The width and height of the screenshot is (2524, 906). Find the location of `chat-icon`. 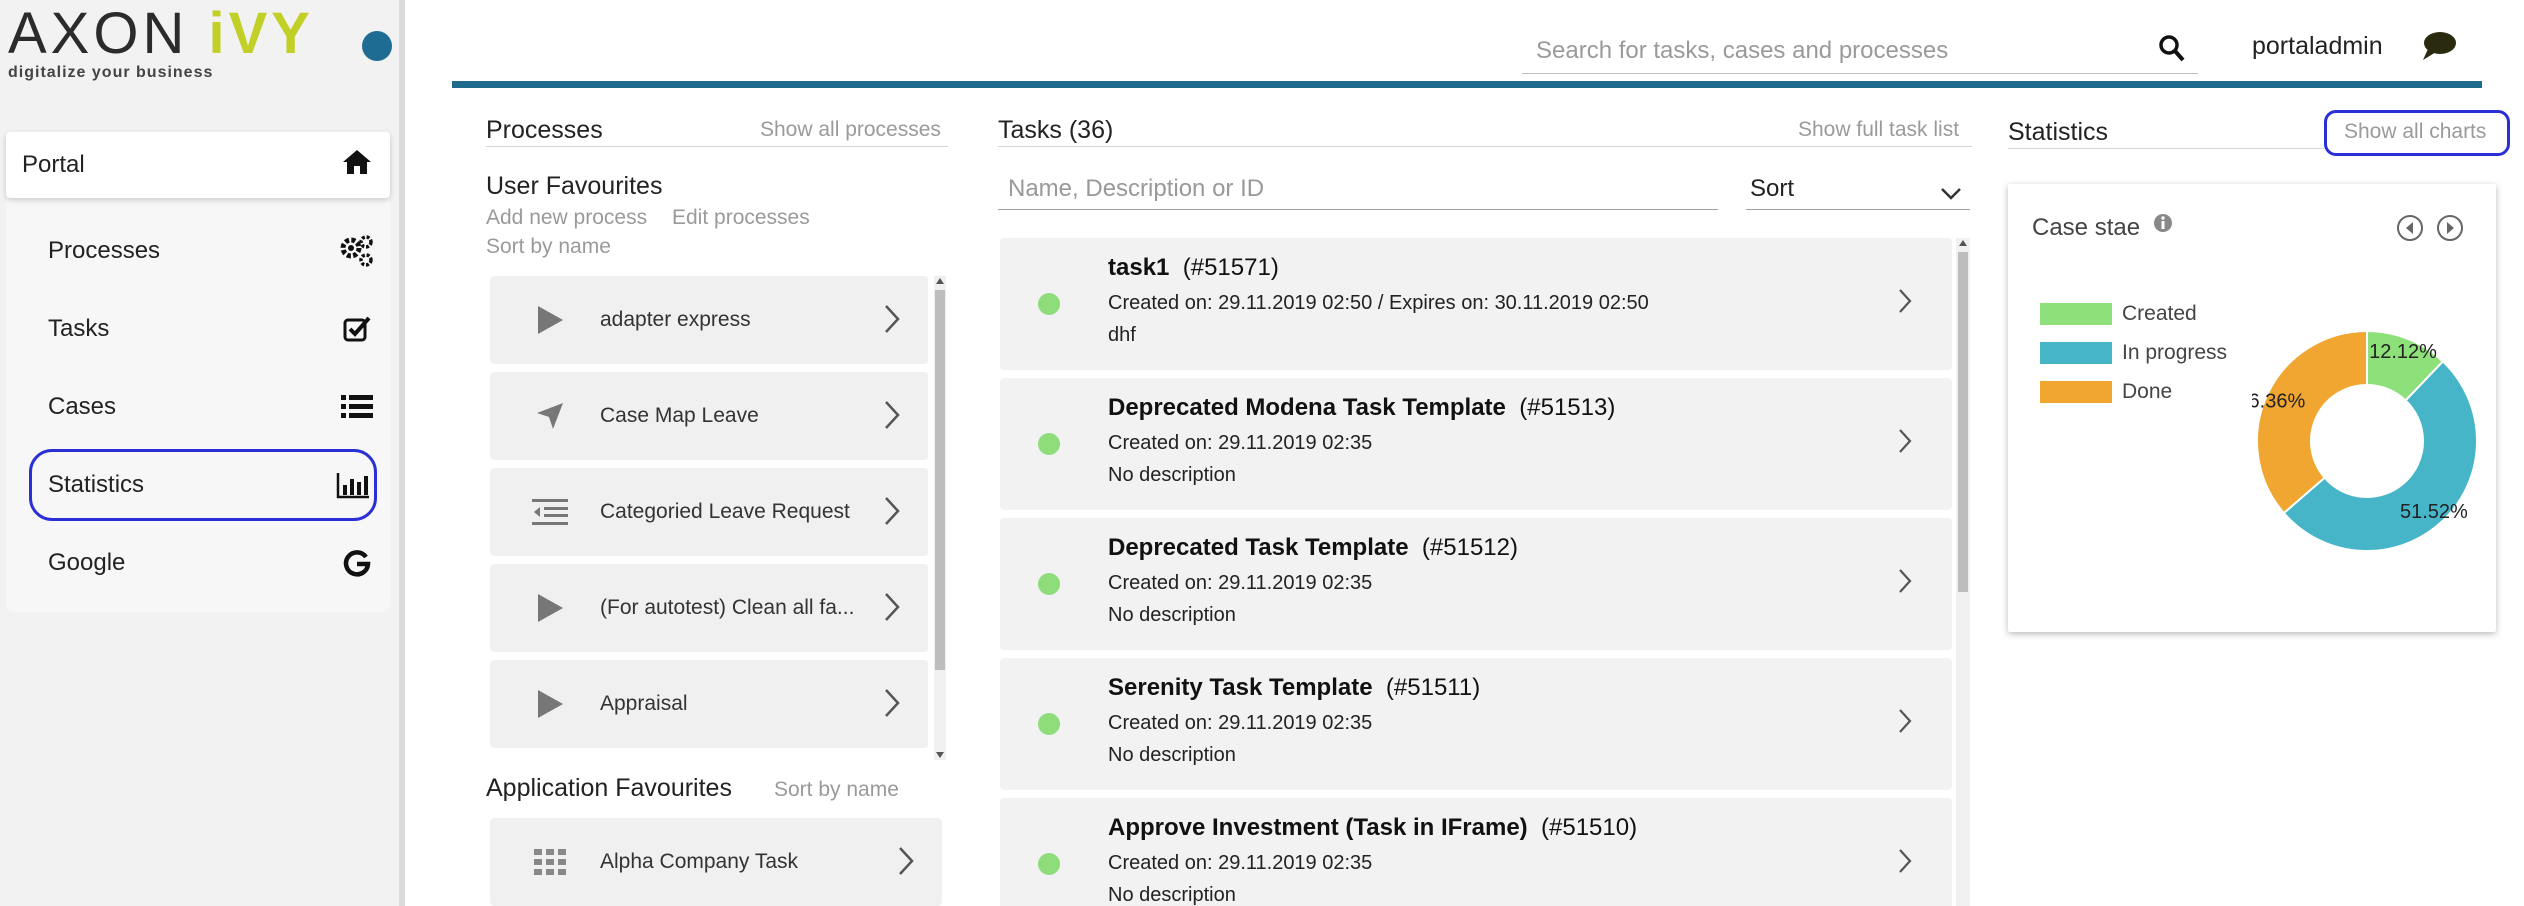

chat-icon is located at coordinates (2439, 48).